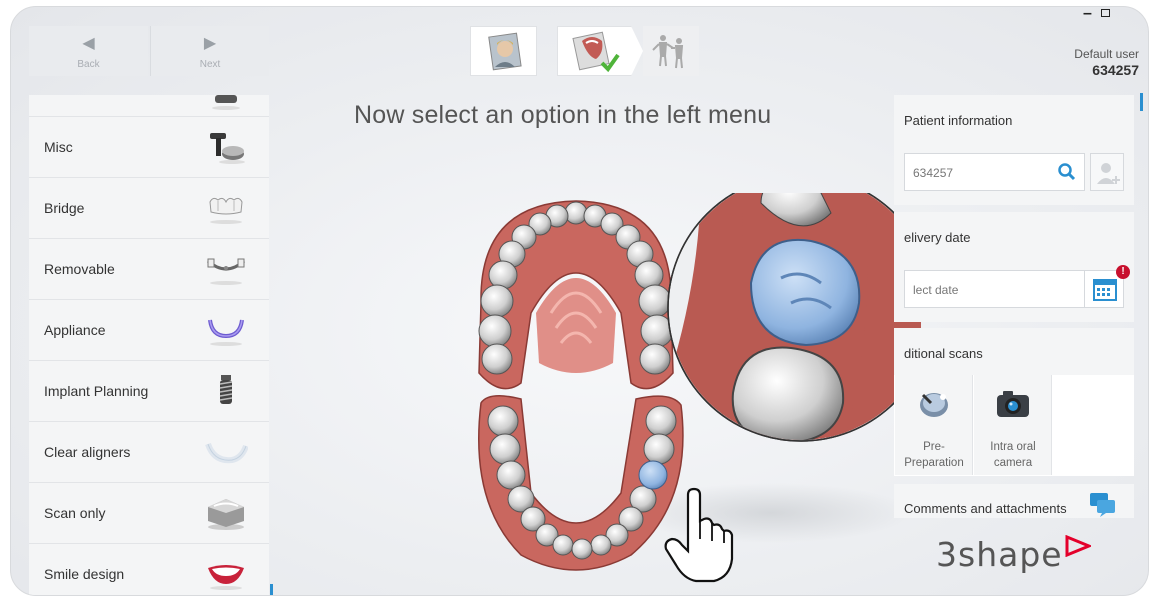  What do you see at coordinates (149, 569) in the screenshot?
I see `menu-item-smile-design: Smile design` at bounding box center [149, 569].